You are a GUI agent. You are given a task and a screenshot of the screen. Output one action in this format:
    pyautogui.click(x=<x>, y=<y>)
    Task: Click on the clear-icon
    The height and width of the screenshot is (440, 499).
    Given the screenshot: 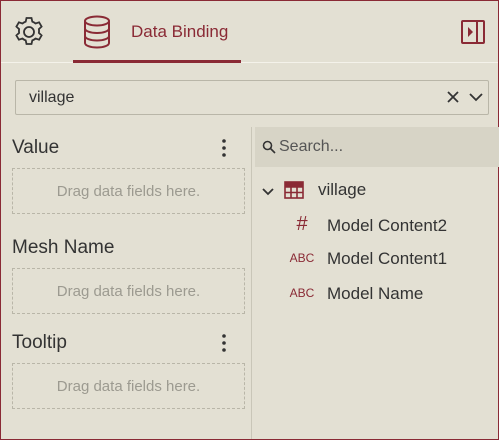 What is the action you would take?
    pyautogui.click(x=453, y=97)
    